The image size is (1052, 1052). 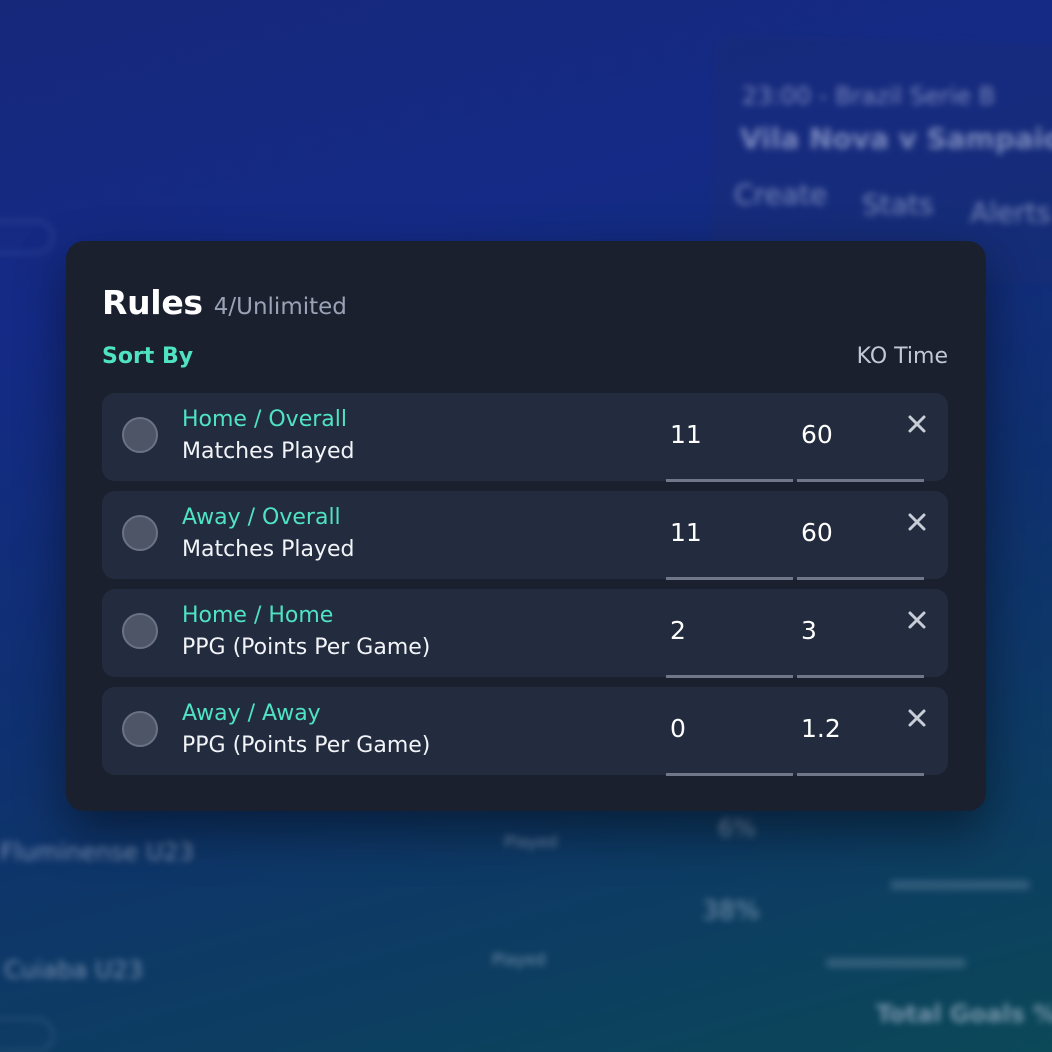 I want to click on rule-count: 4/Unlimited, so click(x=280, y=307).